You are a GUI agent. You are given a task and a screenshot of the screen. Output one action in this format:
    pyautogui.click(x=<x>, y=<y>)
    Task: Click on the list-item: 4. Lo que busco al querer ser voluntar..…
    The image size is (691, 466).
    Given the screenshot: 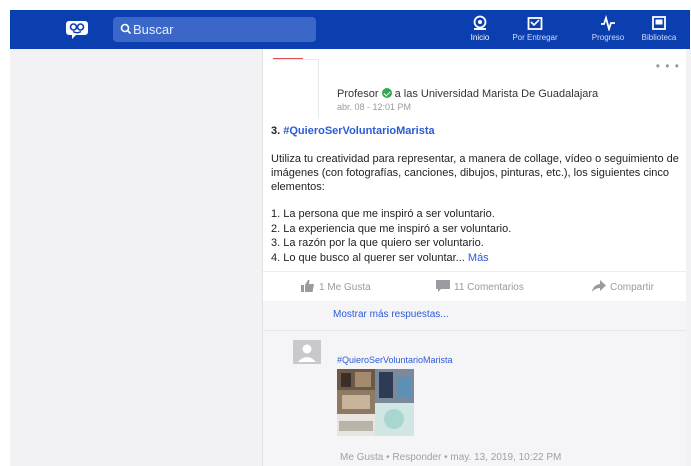 What is the action you would take?
    pyautogui.click(x=391, y=258)
    